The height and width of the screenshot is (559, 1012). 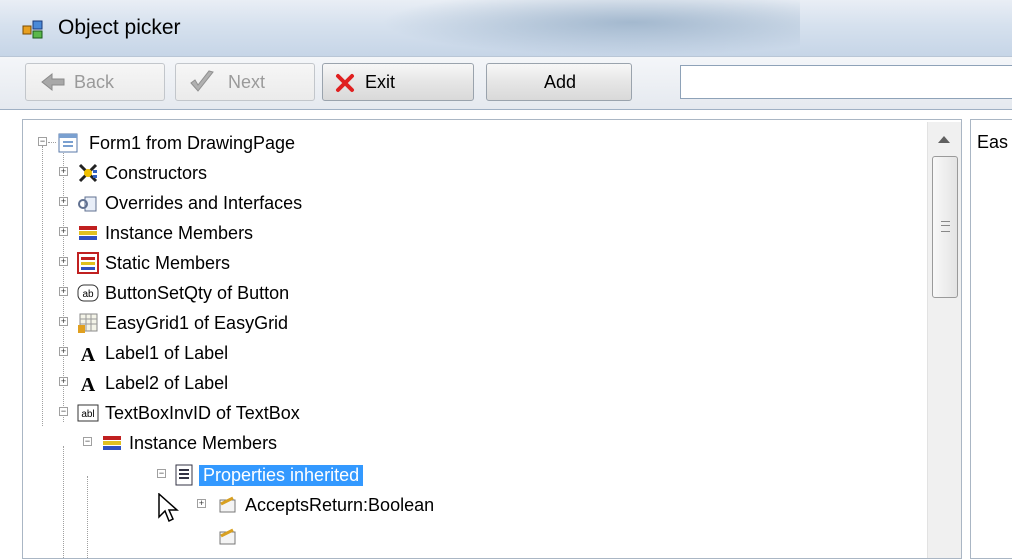 I want to click on back-arrow-icon, so click(x=53, y=82).